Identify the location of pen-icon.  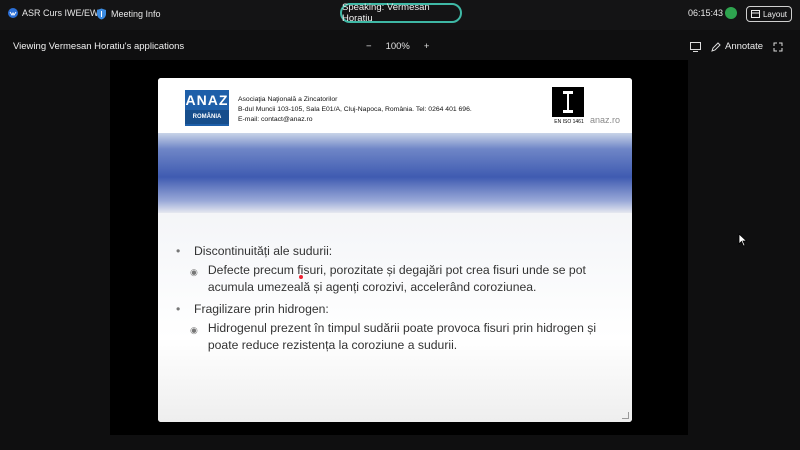
(716, 46).